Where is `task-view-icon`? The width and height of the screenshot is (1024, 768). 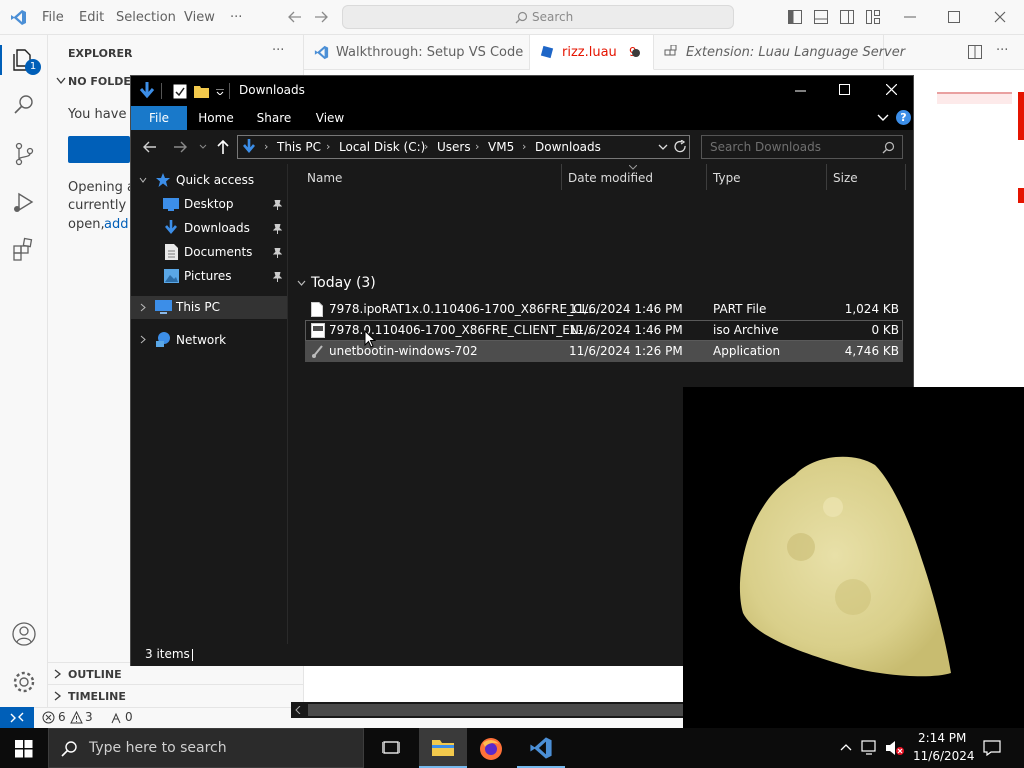 task-view-icon is located at coordinates (391, 748).